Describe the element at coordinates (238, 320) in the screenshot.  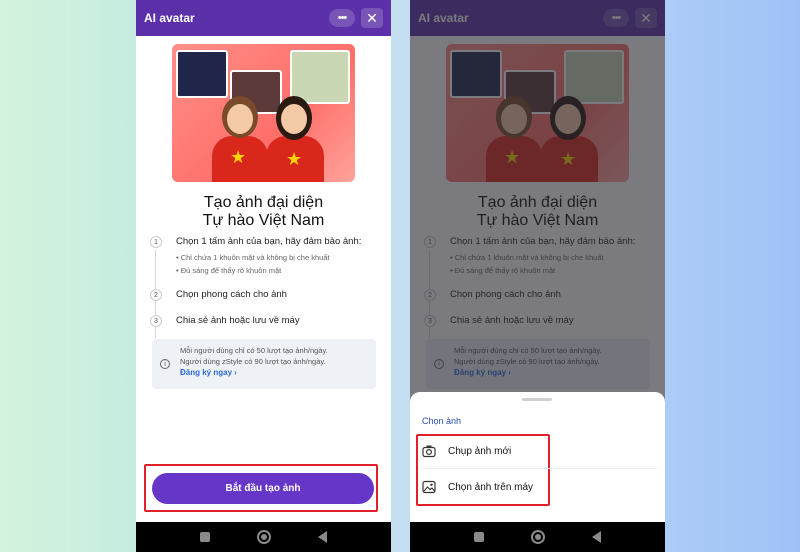
I see `step-text: Chia sẻ ảnh hoặc lưu về máy` at that location.